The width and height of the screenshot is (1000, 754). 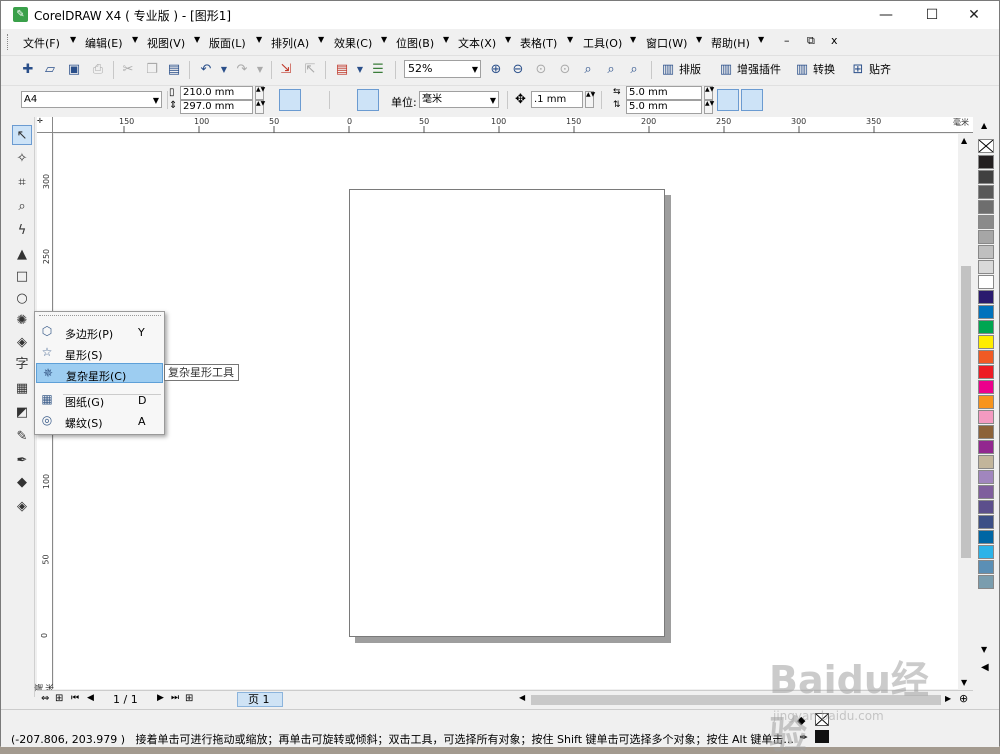 What do you see at coordinates (858, 70) in the screenshot?
I see `snap-icon: ⊞` at bounding box center [858, 70].